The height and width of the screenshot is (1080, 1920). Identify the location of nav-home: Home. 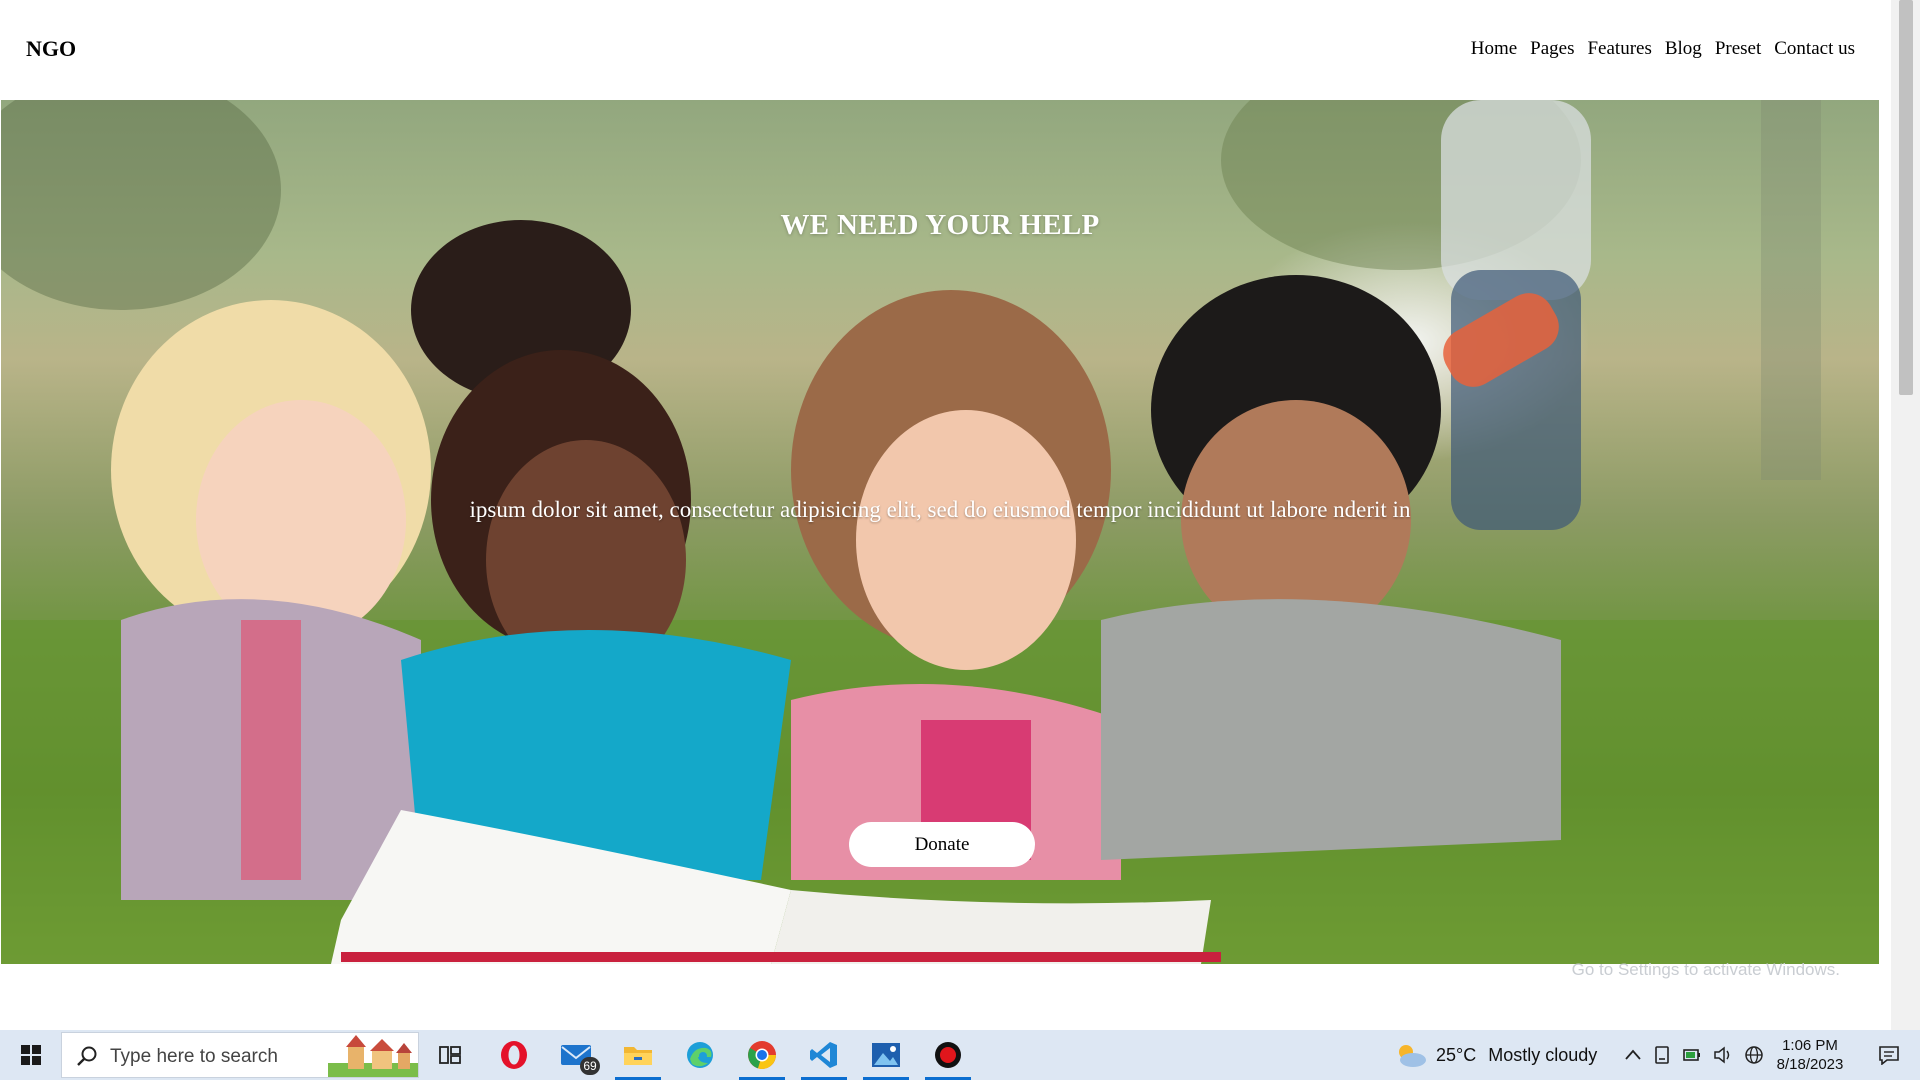
(1494, 49).